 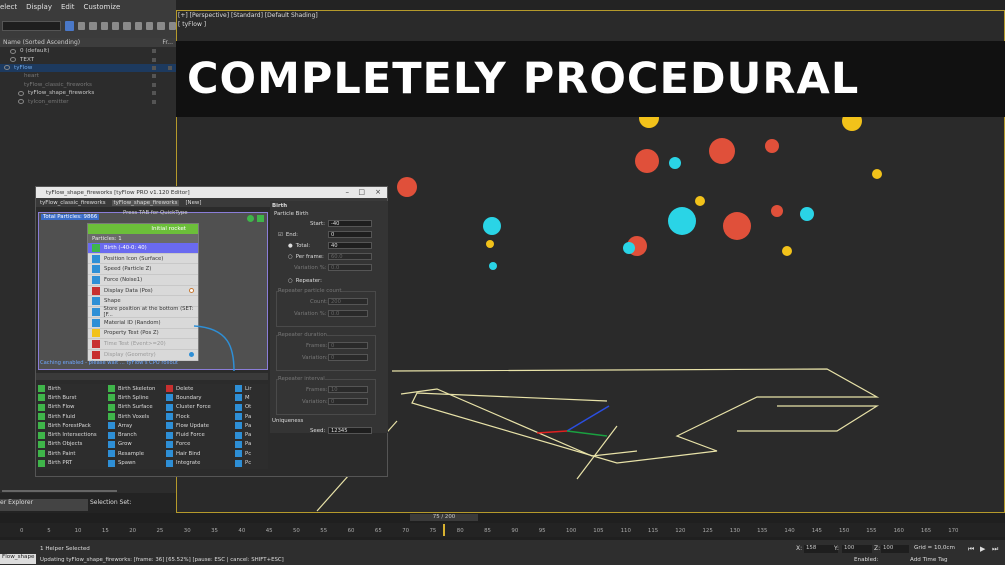 What do you see at coordinates (250, 397) in the screenshot?
I see `depot-op: M` at bounding box center [250, 397].